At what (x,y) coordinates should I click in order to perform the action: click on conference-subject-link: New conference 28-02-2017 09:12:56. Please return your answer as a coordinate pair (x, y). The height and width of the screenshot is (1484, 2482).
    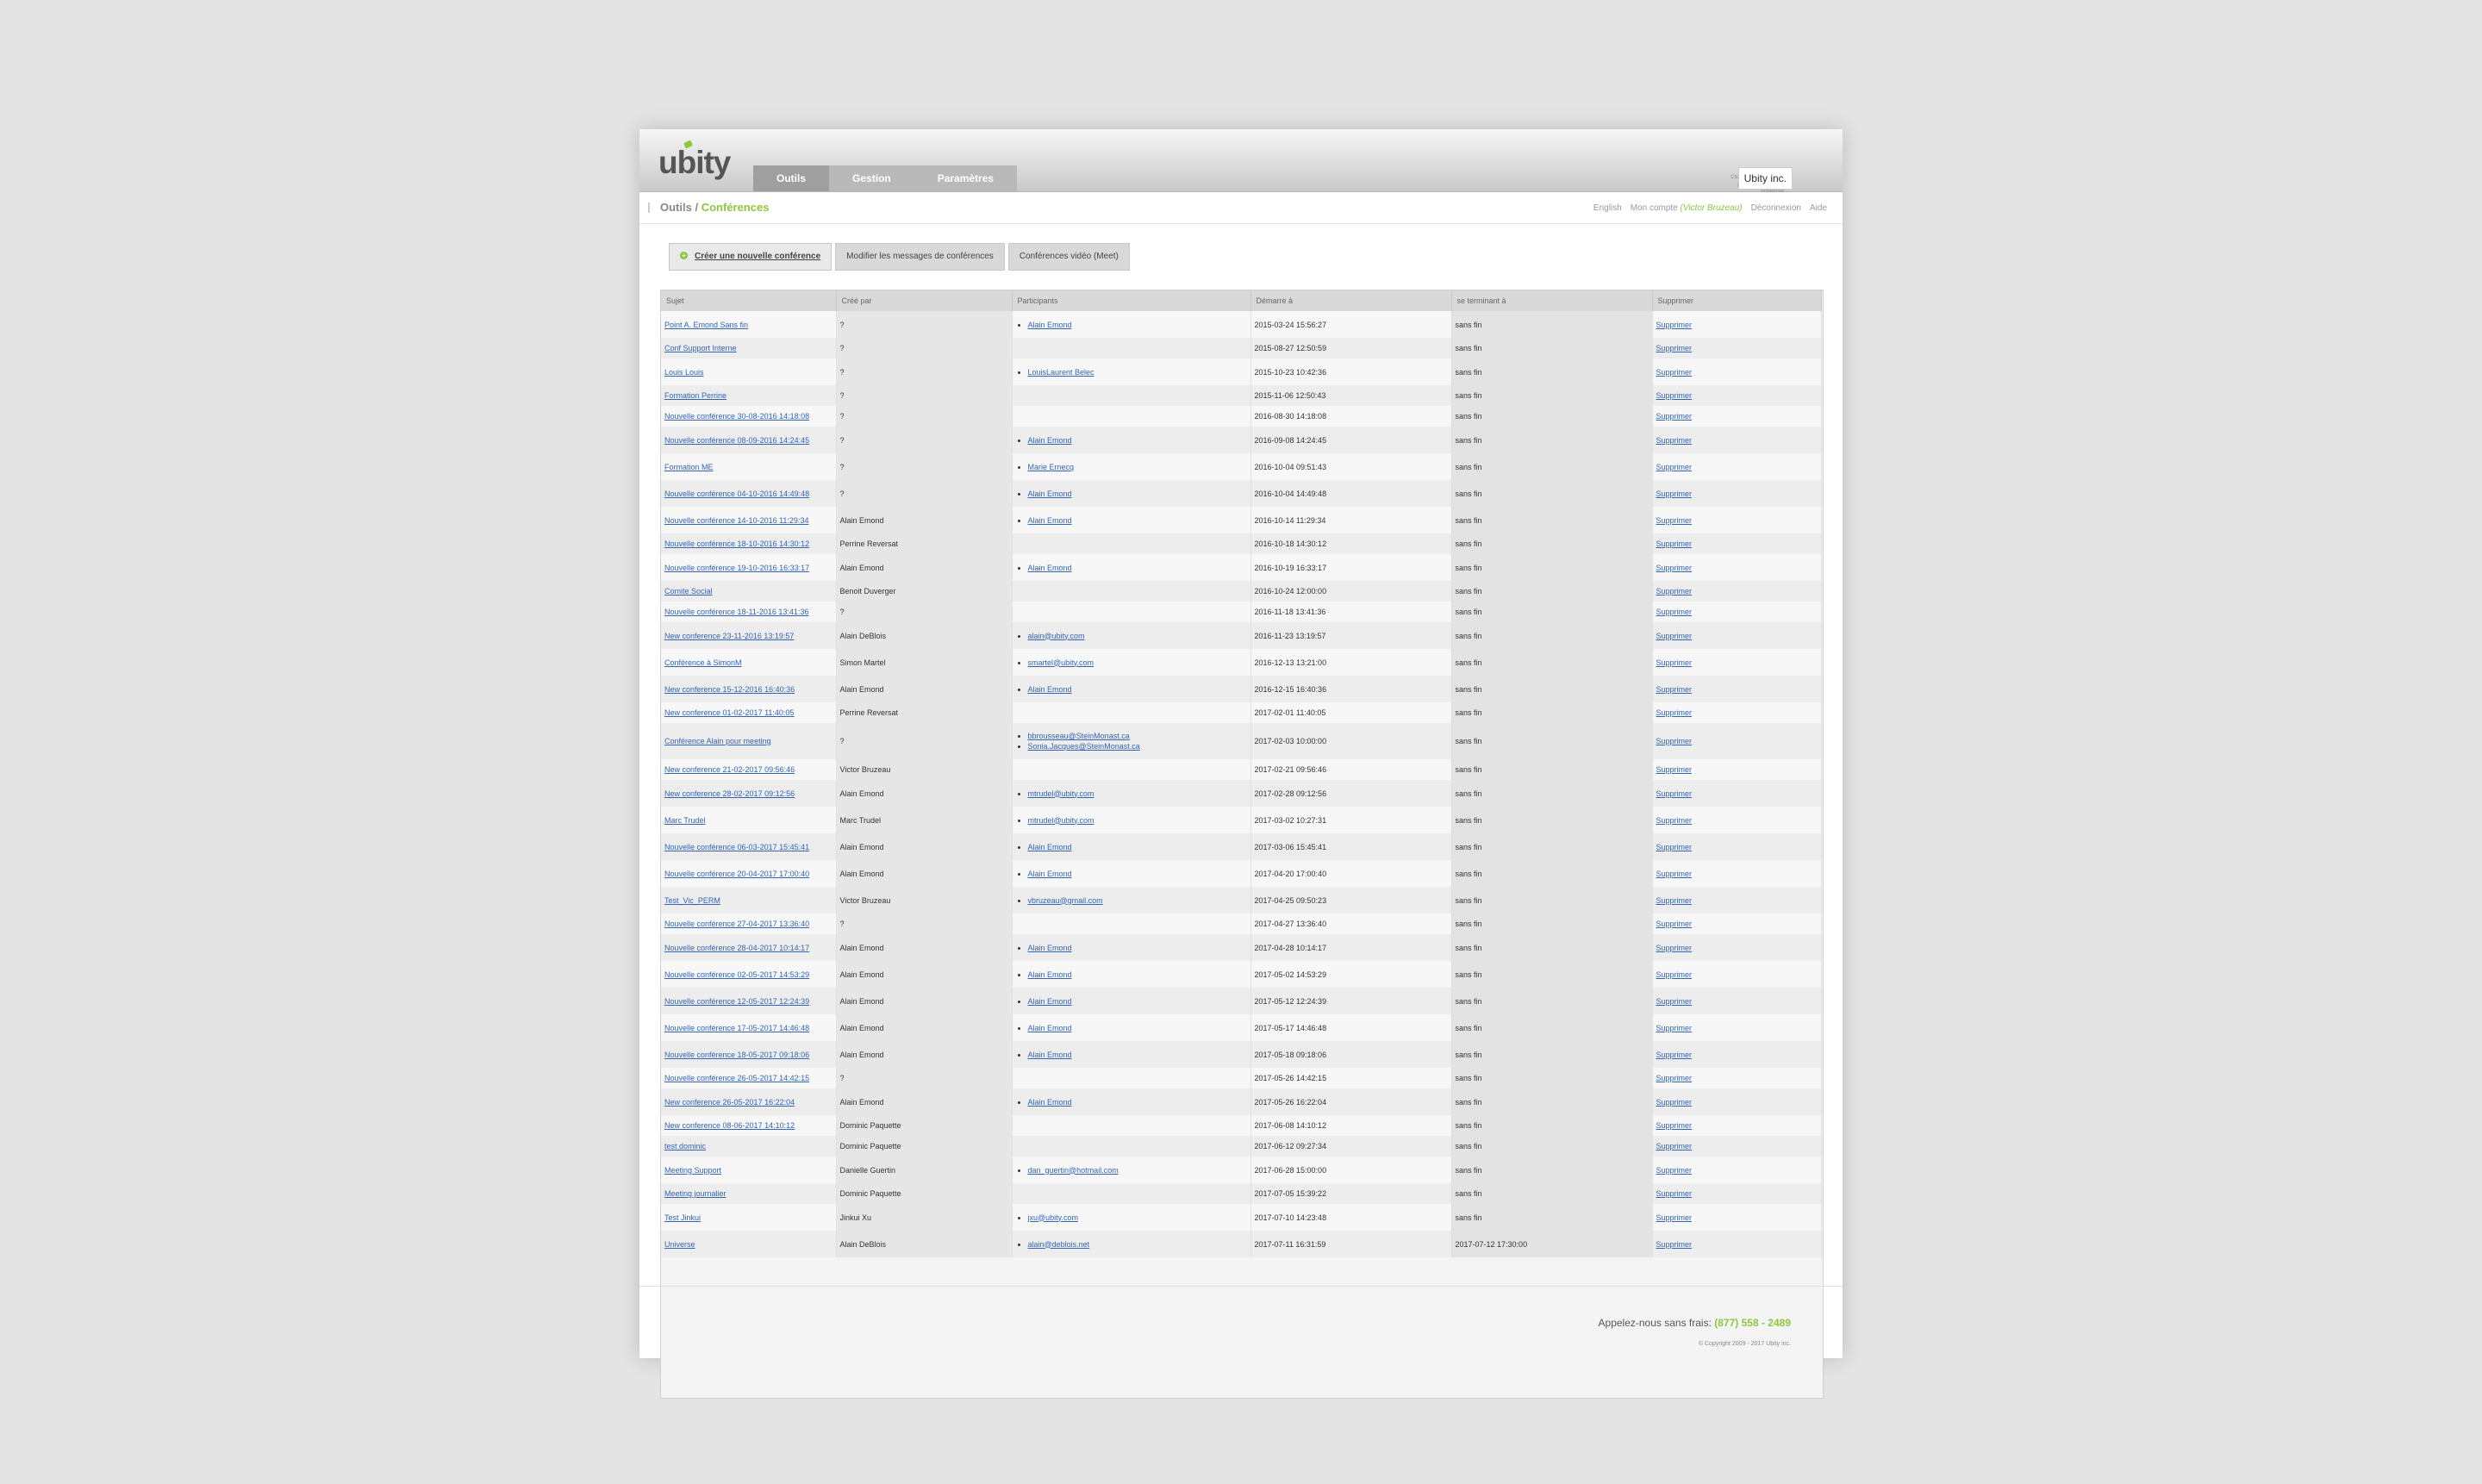
    Looking at the image, I should click on (730, 794).